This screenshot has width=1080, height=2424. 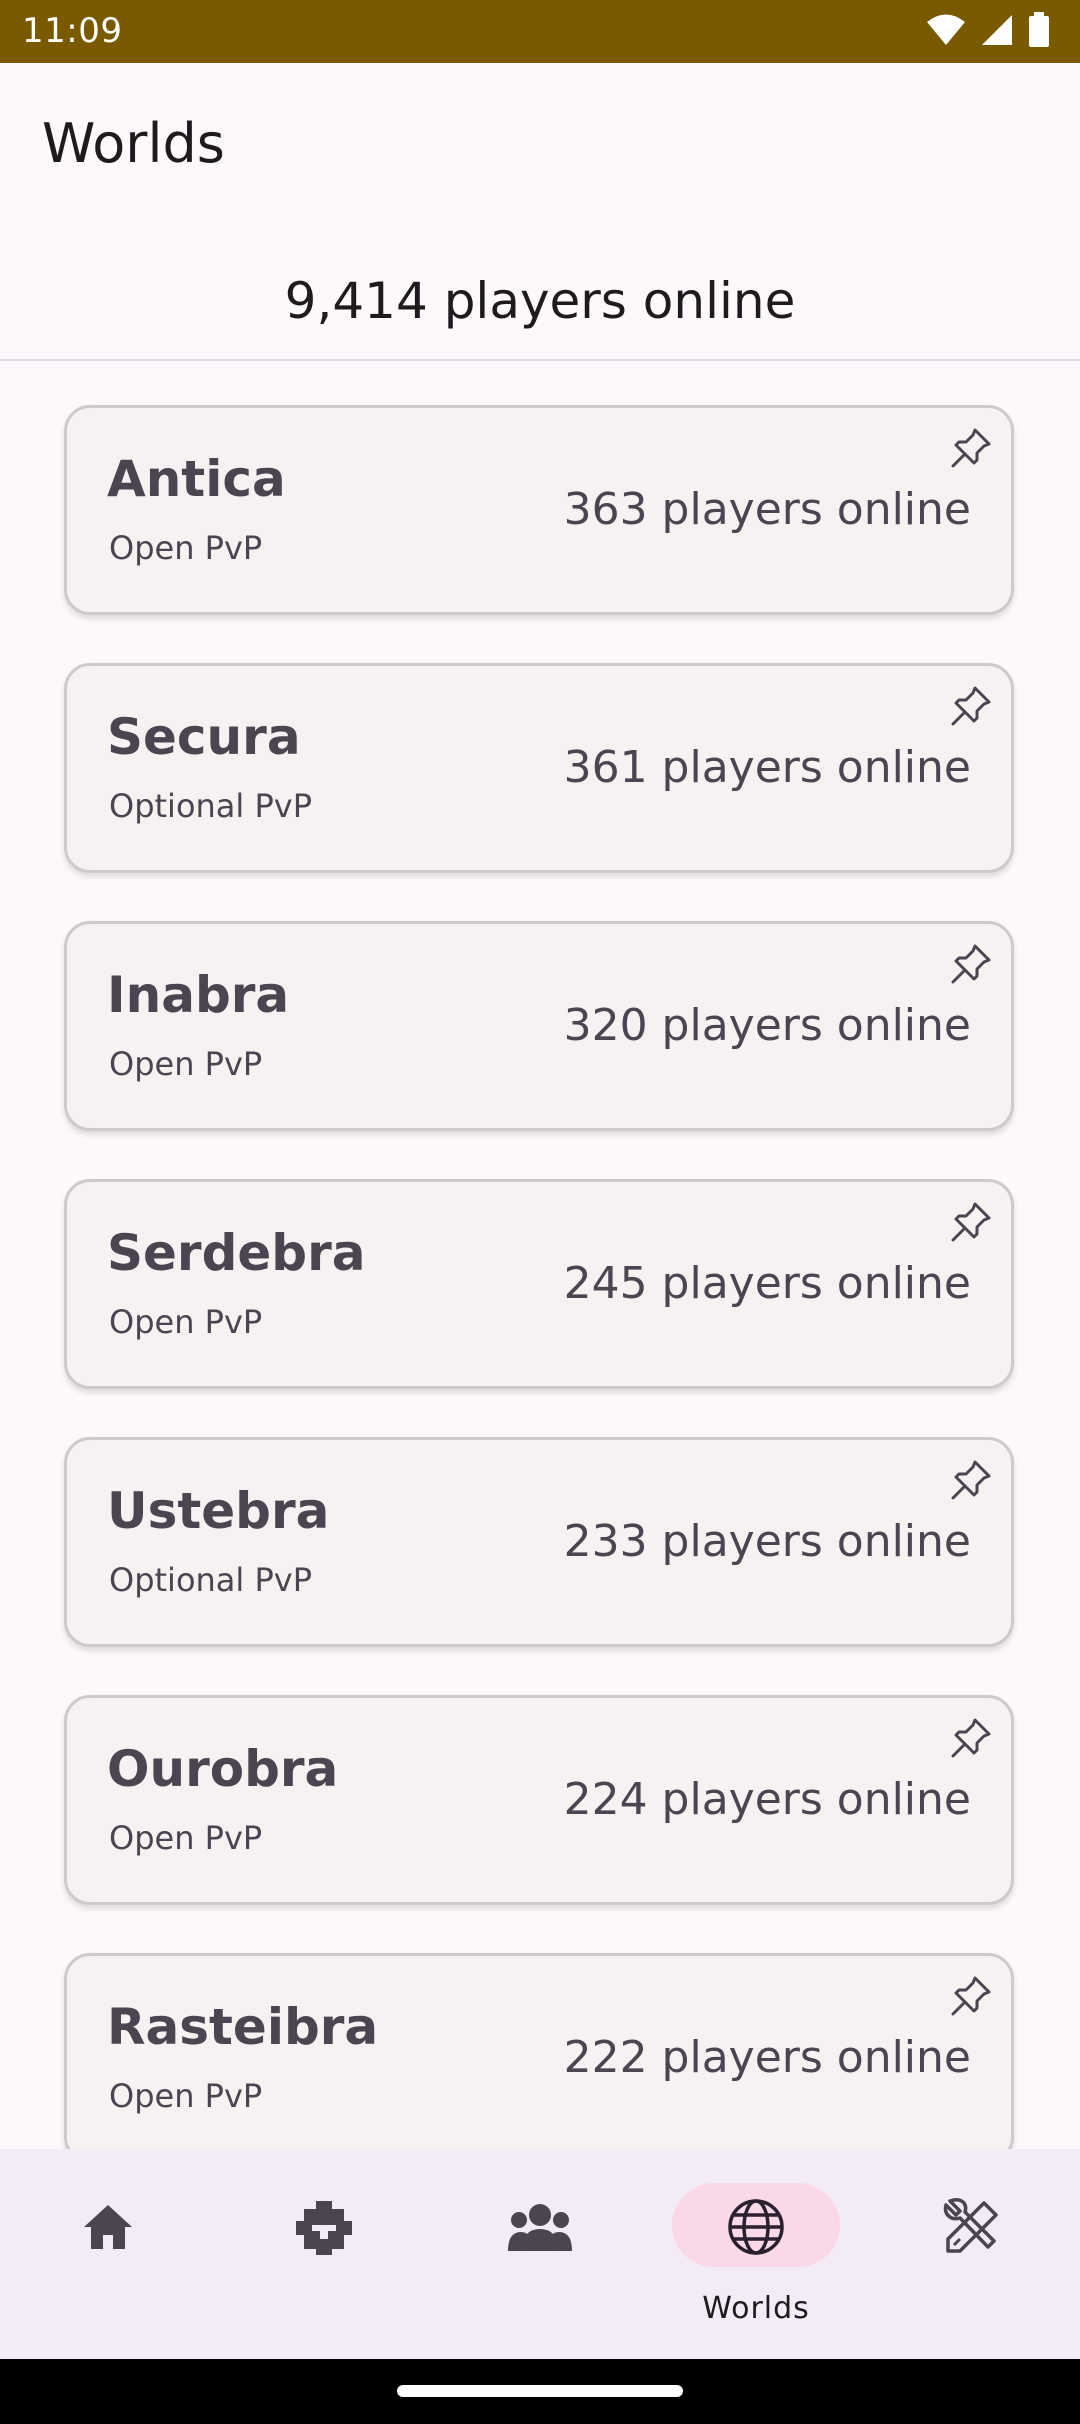 What do you see at coordinates (324, 2228) in the screenshot?
I see `puzzle-icon` at bounding box center [324, 2228].